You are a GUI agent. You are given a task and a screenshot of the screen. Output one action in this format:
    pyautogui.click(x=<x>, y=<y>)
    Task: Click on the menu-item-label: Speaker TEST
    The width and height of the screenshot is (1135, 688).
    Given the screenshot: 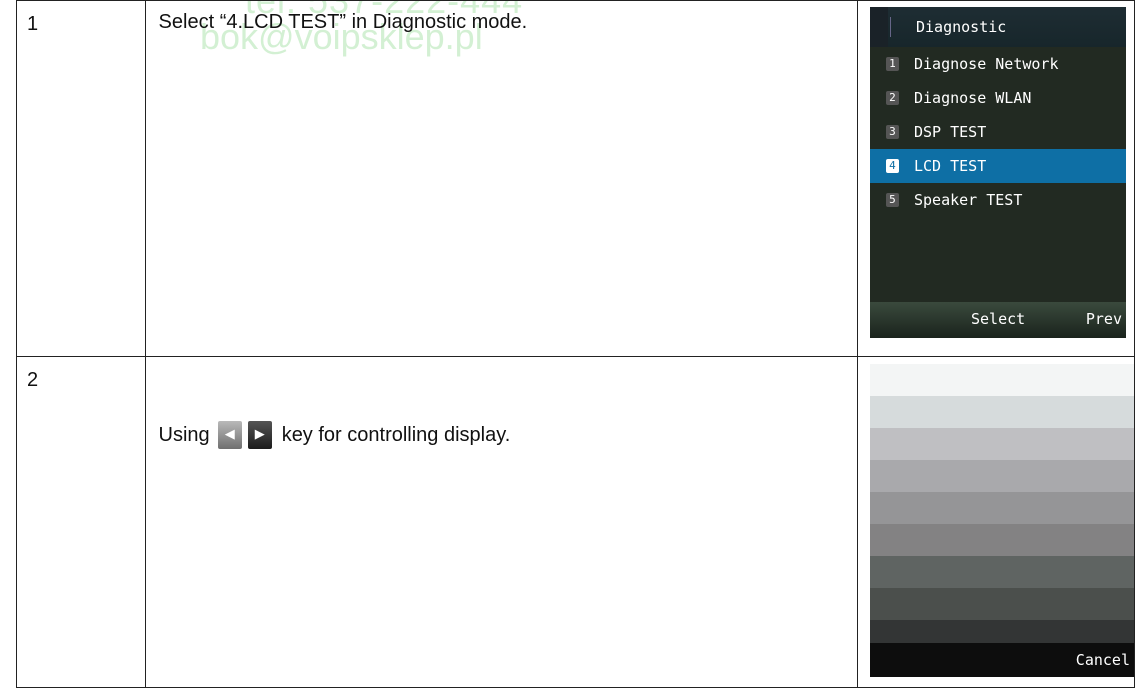 What is the action you would take?
    pyautogui.click(x=968, y=200)
    